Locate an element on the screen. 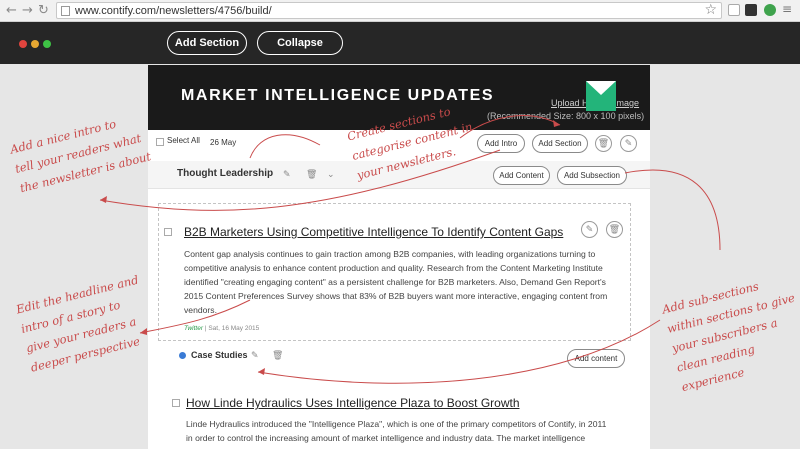 This screenshot has width=800, height=449. arrowhead-headline is located at coordinates (143, 331).